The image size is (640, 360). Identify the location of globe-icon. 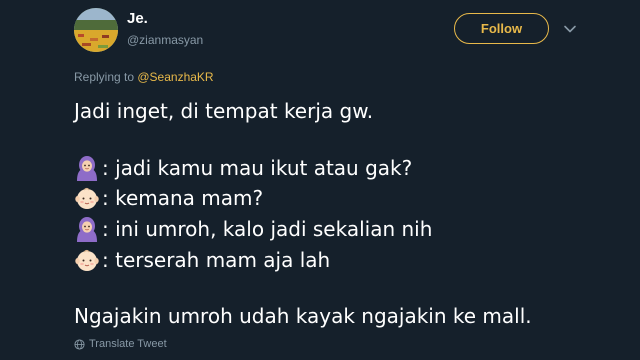
(79, 344).